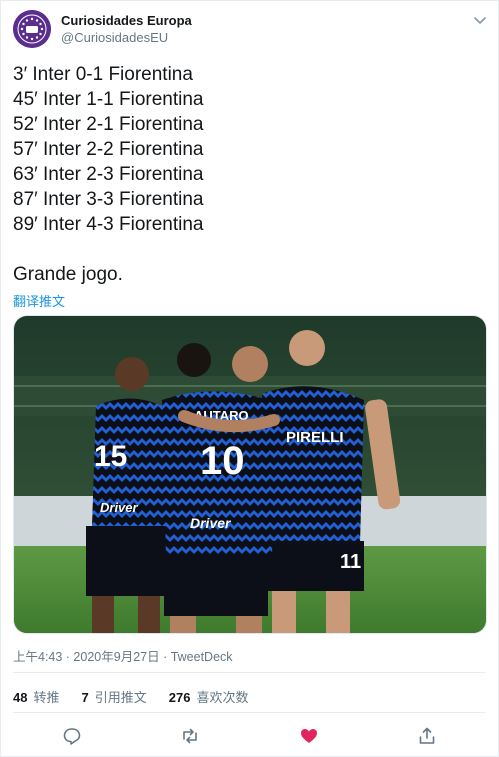 Image resolution: width=499 pixels, height=757 pixels. What do you see at coordinates (315, 437) in the screenshot?
I see `sponsor-back-text: PIRELLI` at bounding box center [315, 437].